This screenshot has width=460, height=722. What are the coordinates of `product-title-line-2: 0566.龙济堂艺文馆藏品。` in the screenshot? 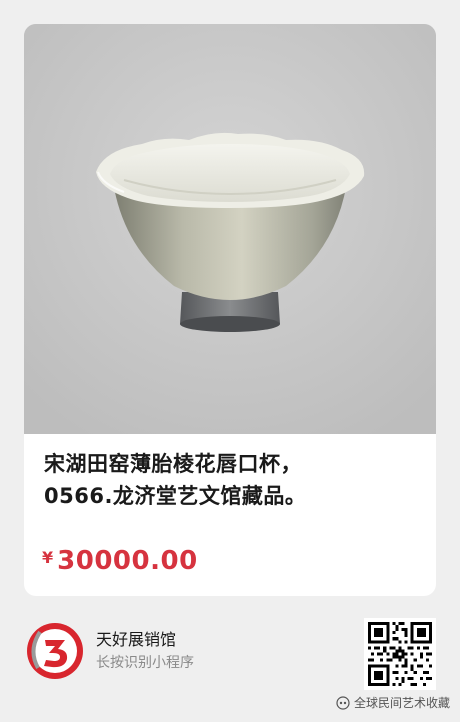 It's located at (175, 496).